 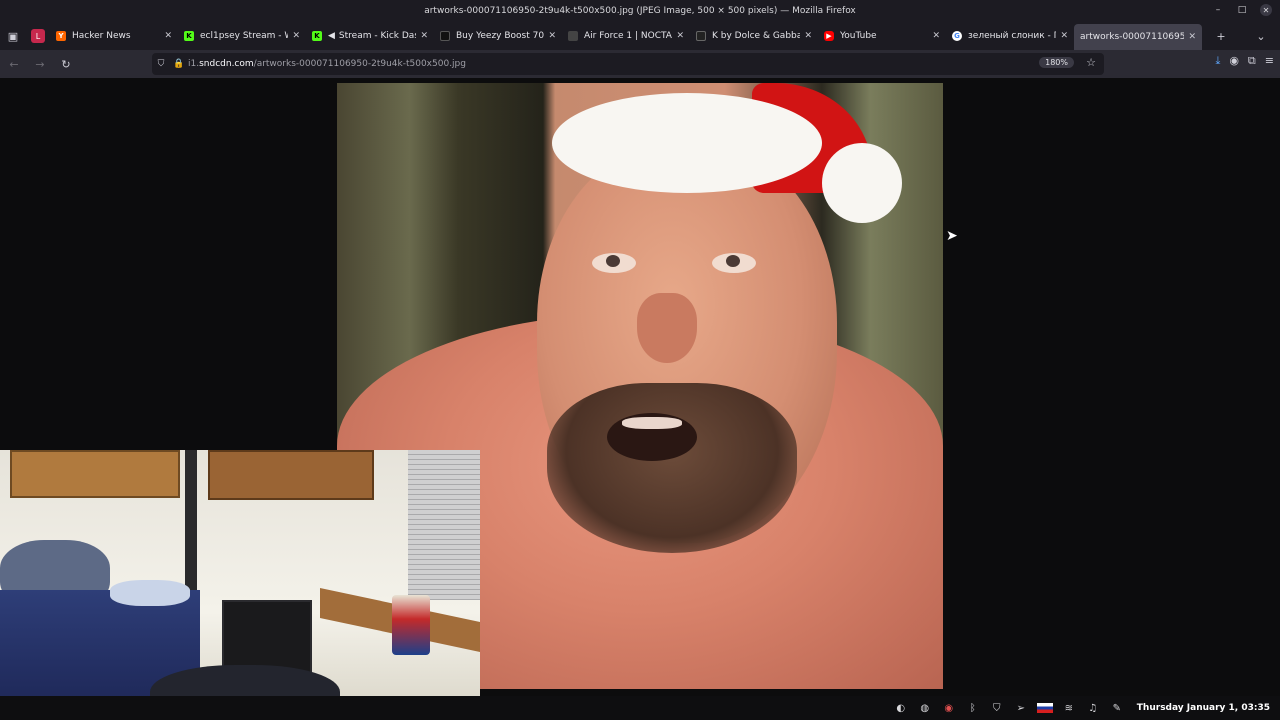 I want to click on tab-yeezy: Buy Yeezy Boost 700 'Hi ✕, so click(x=498, y=36).